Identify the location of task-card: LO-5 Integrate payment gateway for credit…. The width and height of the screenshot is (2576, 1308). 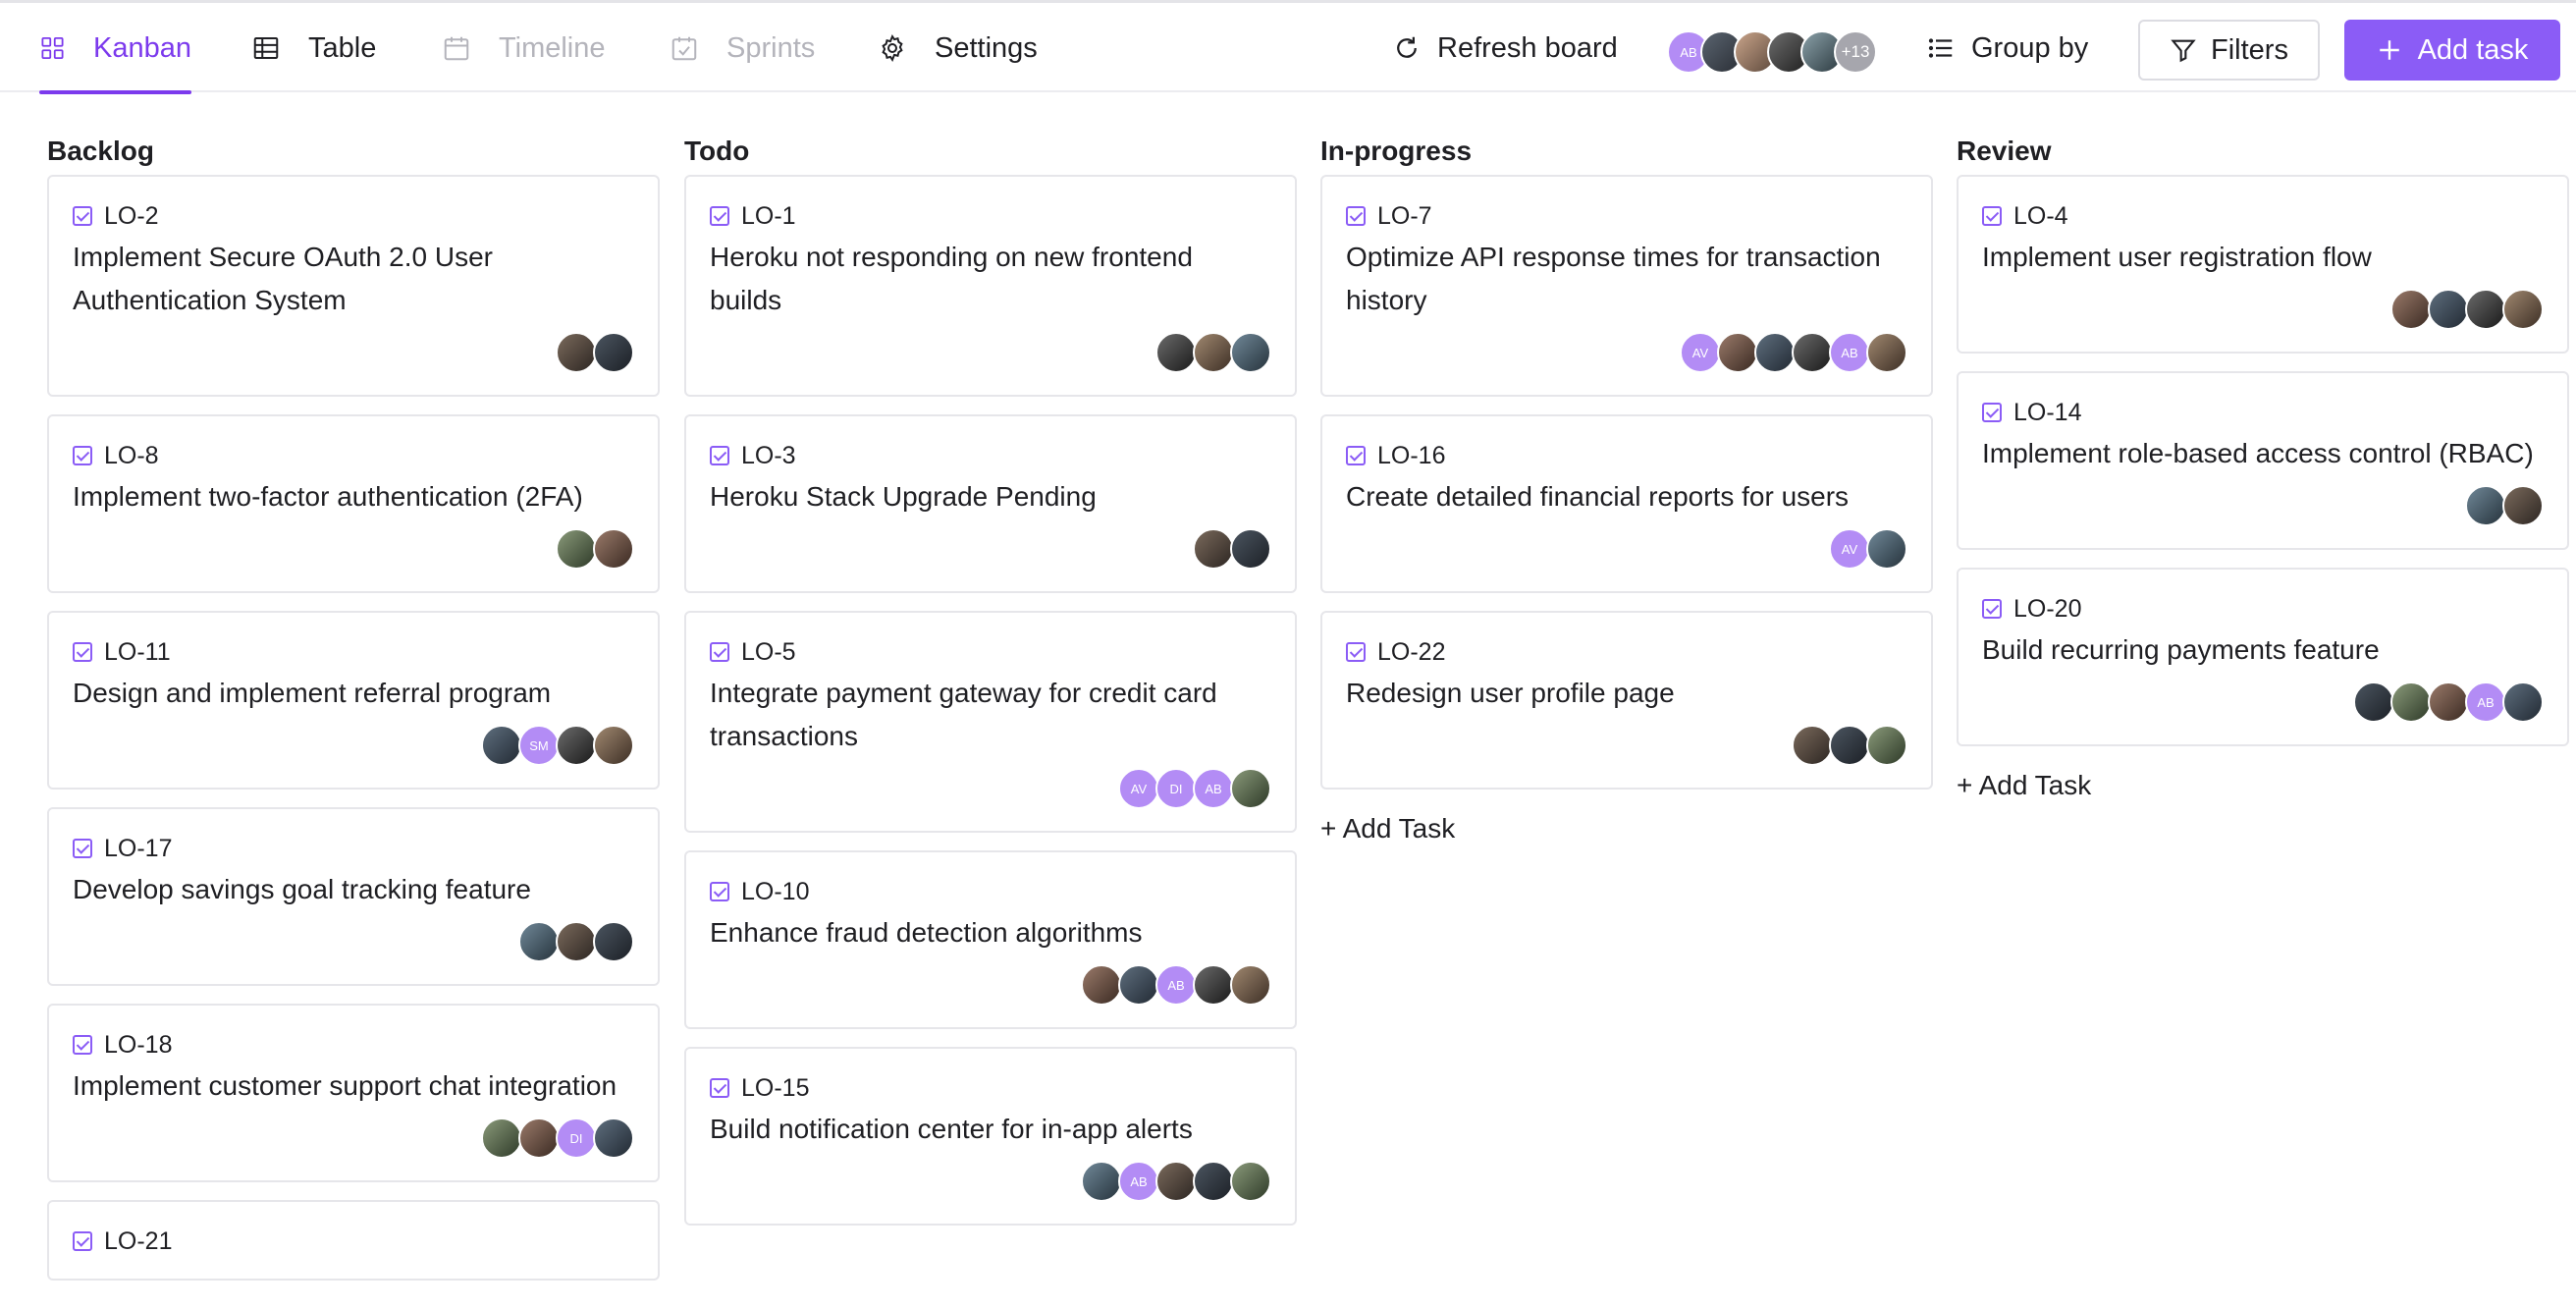
(990, 722).